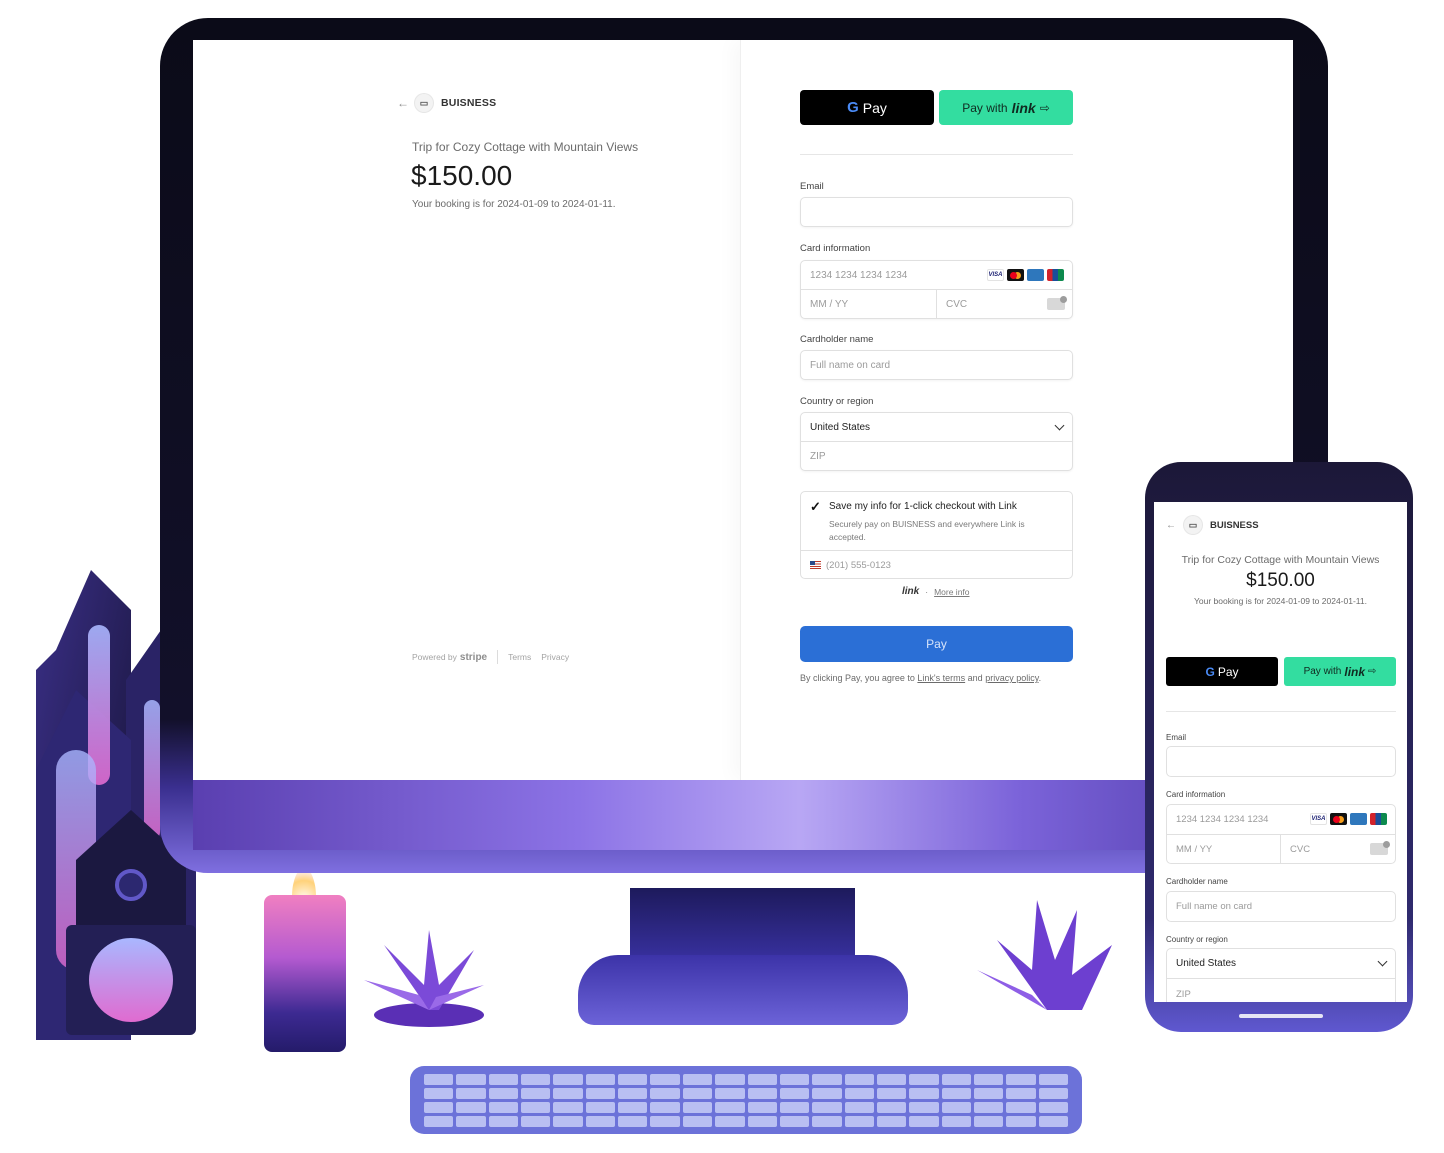 The image size is (1444, 1153). I want to click on zip-field: ZIP, so click(936, 456).